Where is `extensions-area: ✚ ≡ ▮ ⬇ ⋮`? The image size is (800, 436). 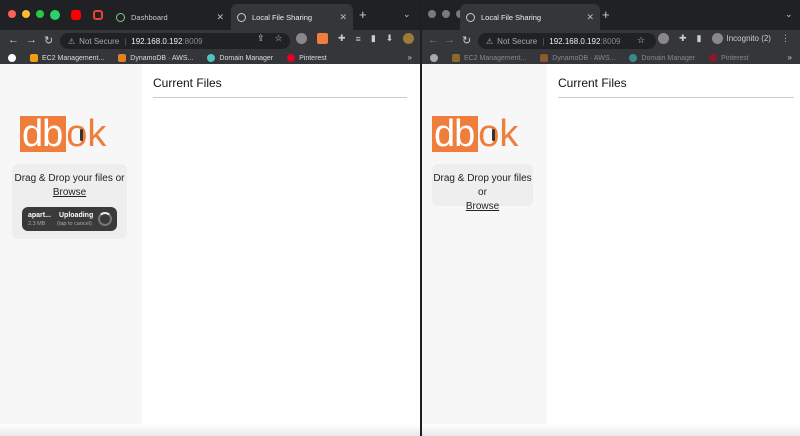 extensions-area: ✚ ≡ ▮ ⬇ ⋮ is located at coordinates (358, 38).